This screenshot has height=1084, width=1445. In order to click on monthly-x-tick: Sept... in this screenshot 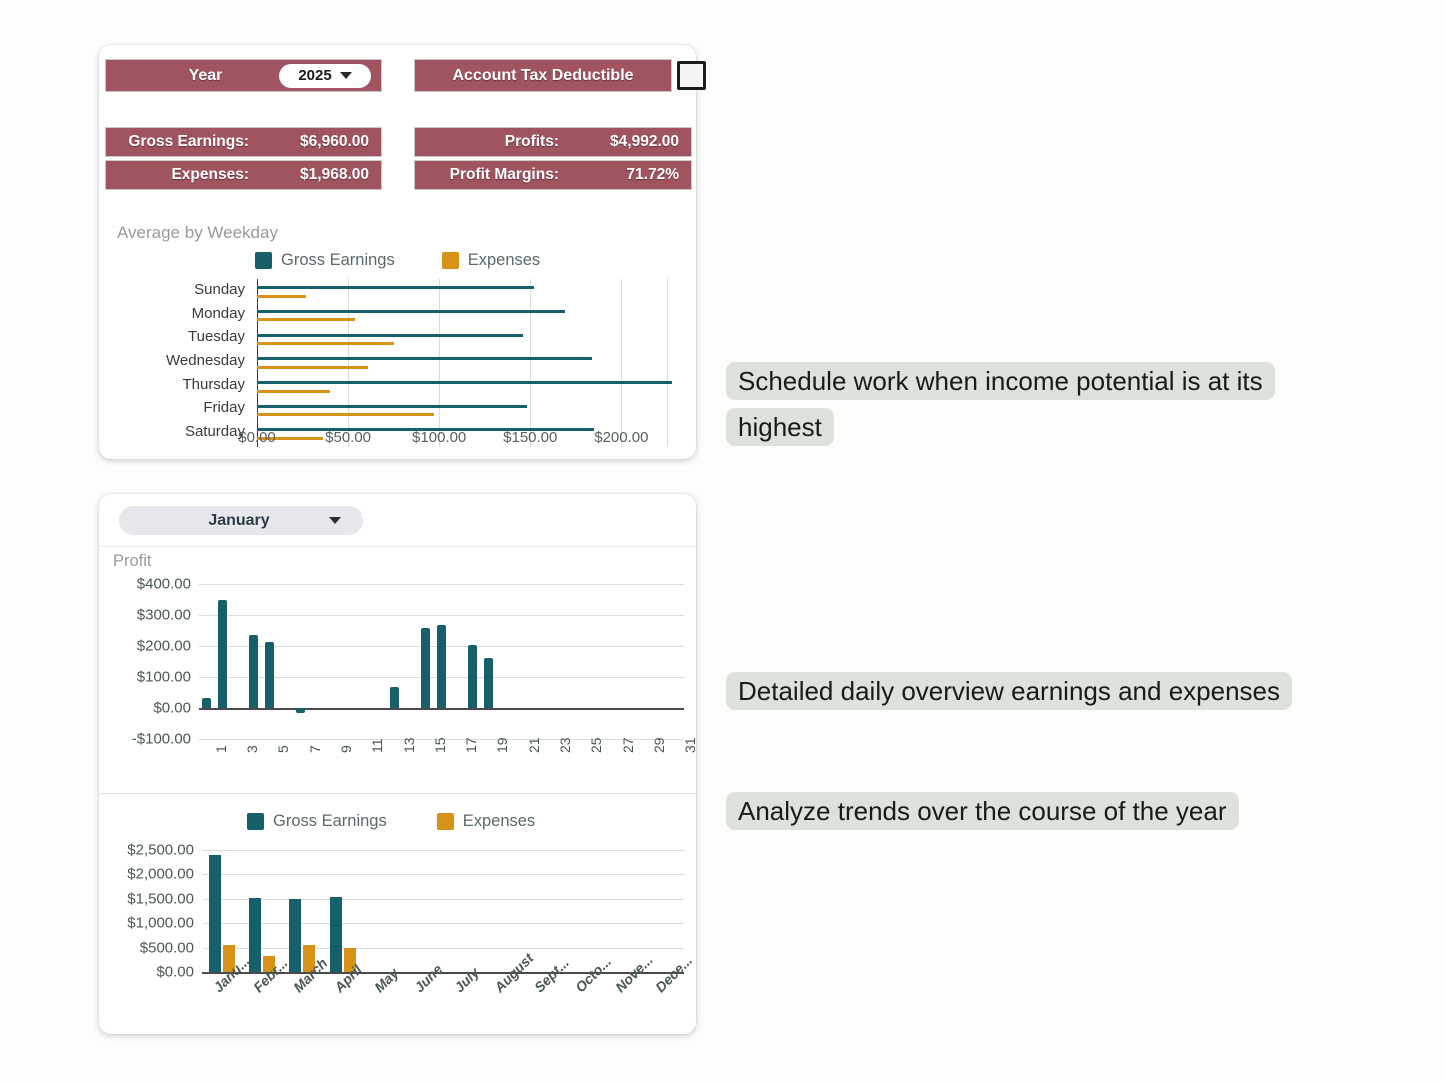, I will do `click(552, 975)`.